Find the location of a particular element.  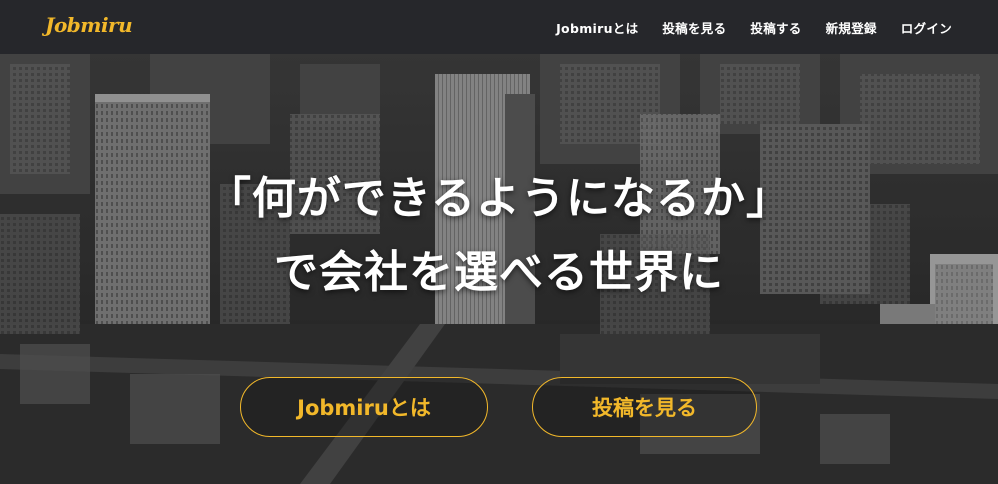

nav-link-login: ログイン is located at coordinates (926, 27).